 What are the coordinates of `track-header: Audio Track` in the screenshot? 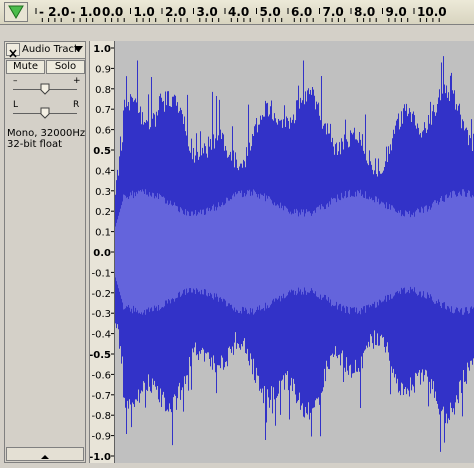 It's located at (45, 50).